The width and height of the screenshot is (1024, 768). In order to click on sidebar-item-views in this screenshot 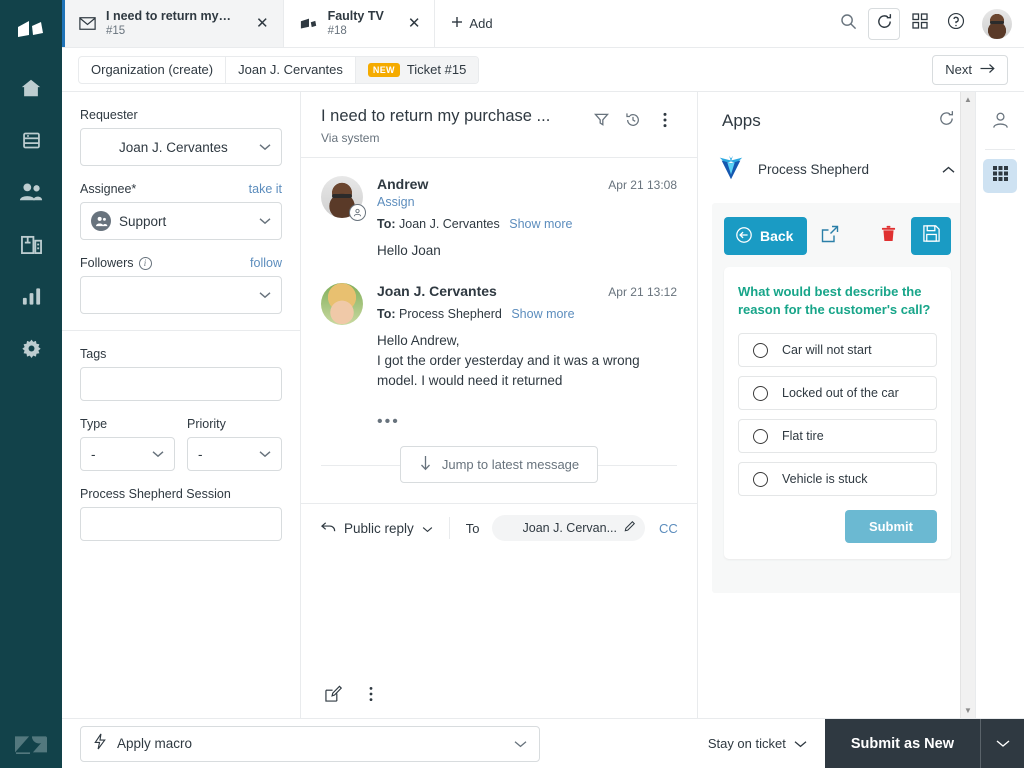, I will do `click(31, 140)`.